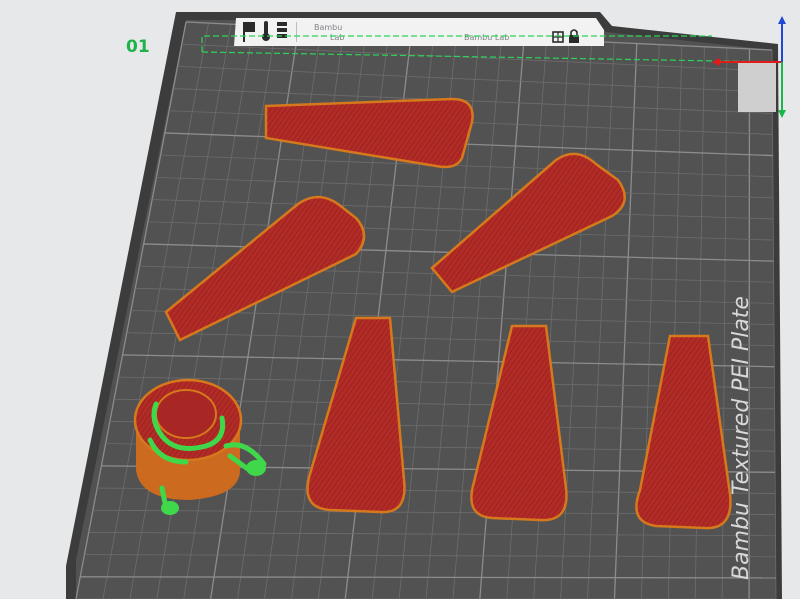  Describe the element at coordinates (741, 438) in the screenshot. I see `plate-label: Bambu Textured PEI Plate` at that location.